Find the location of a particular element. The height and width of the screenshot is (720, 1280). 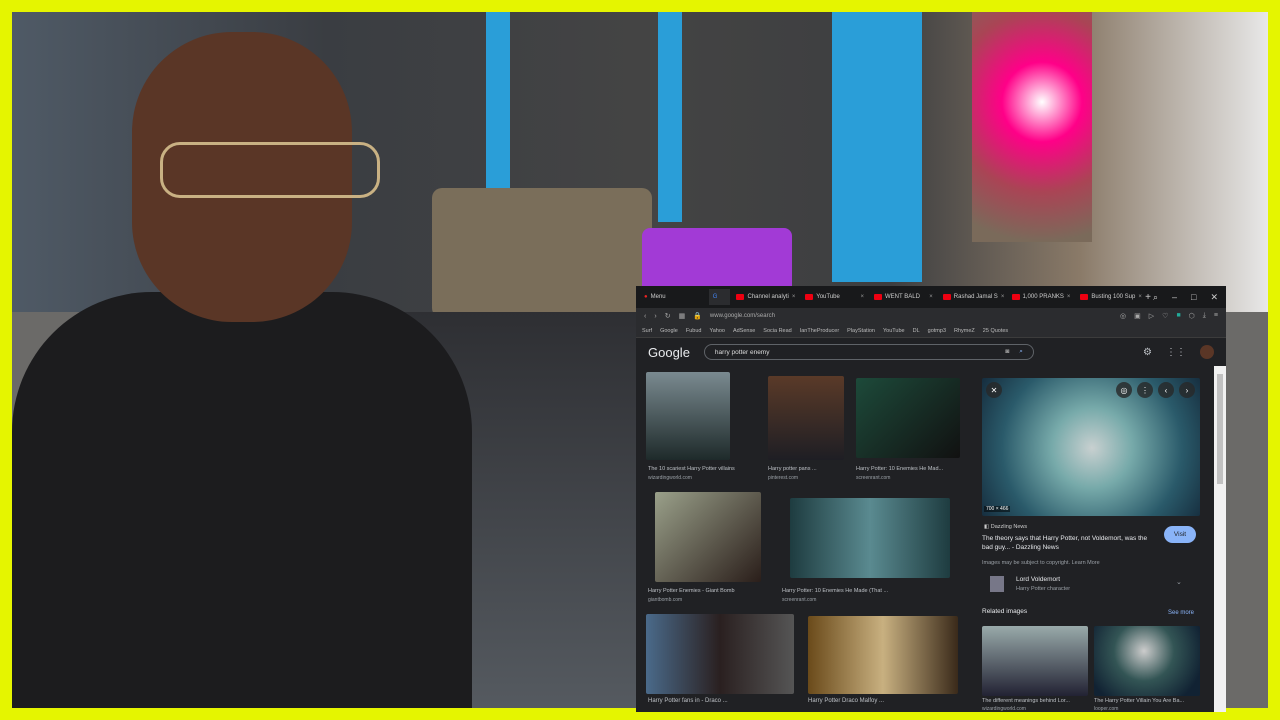

cube-icon: ⬡ is located at coordinates (1192, 316).